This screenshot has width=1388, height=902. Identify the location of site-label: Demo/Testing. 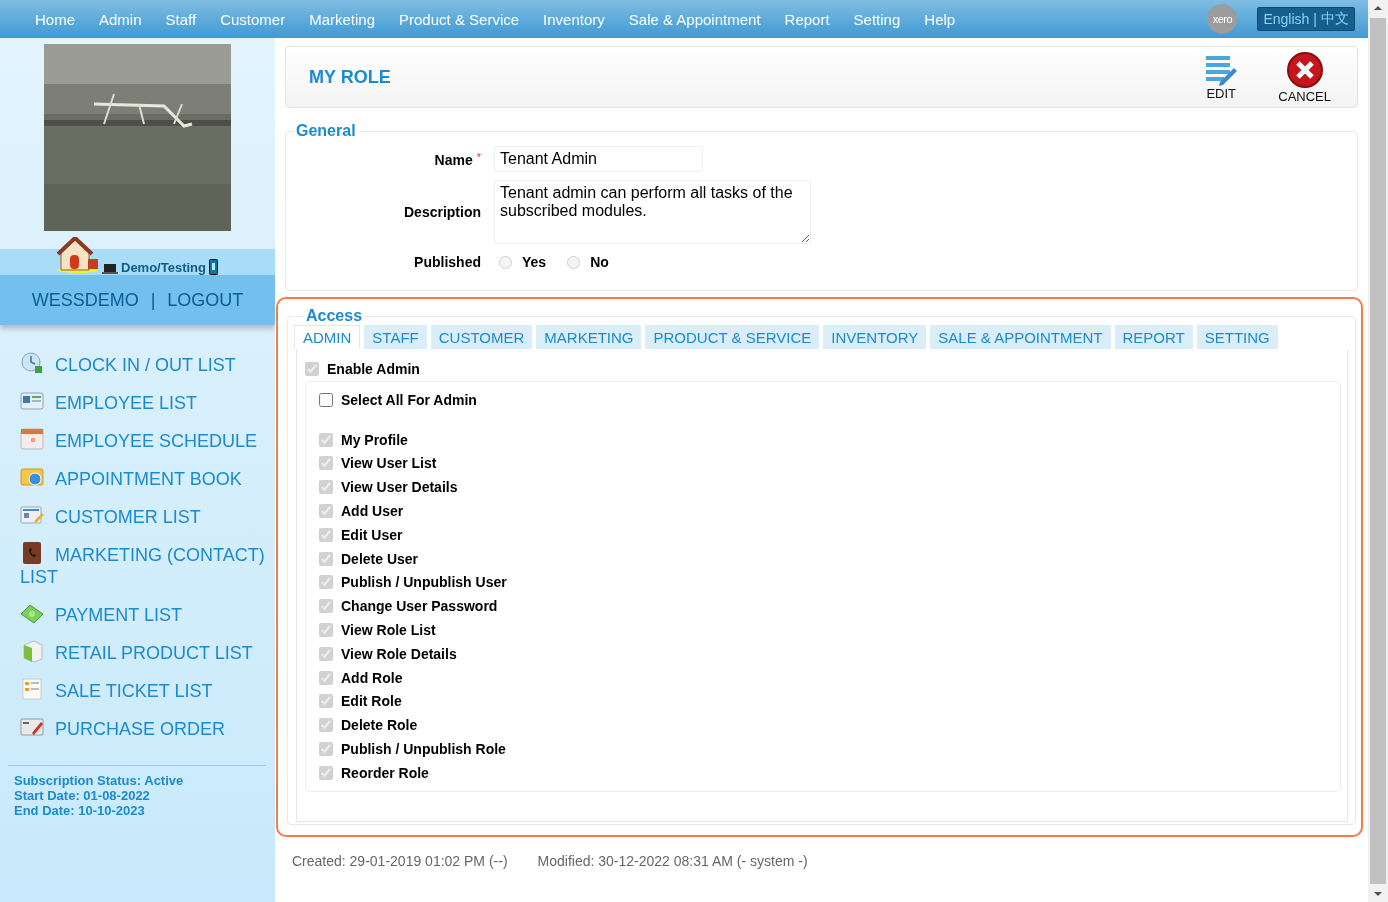
(163, 267).